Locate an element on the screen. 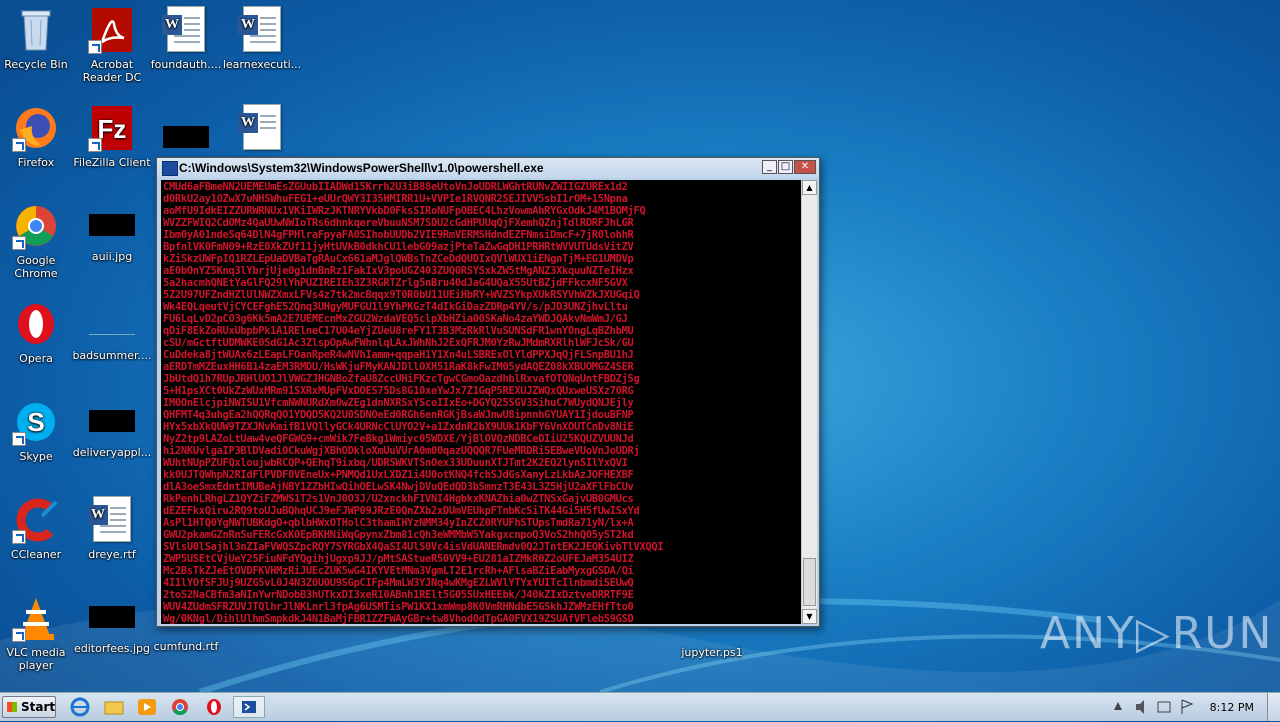 The image size is (1280, 722). svg-text: S is located at coordinates (35, 422).